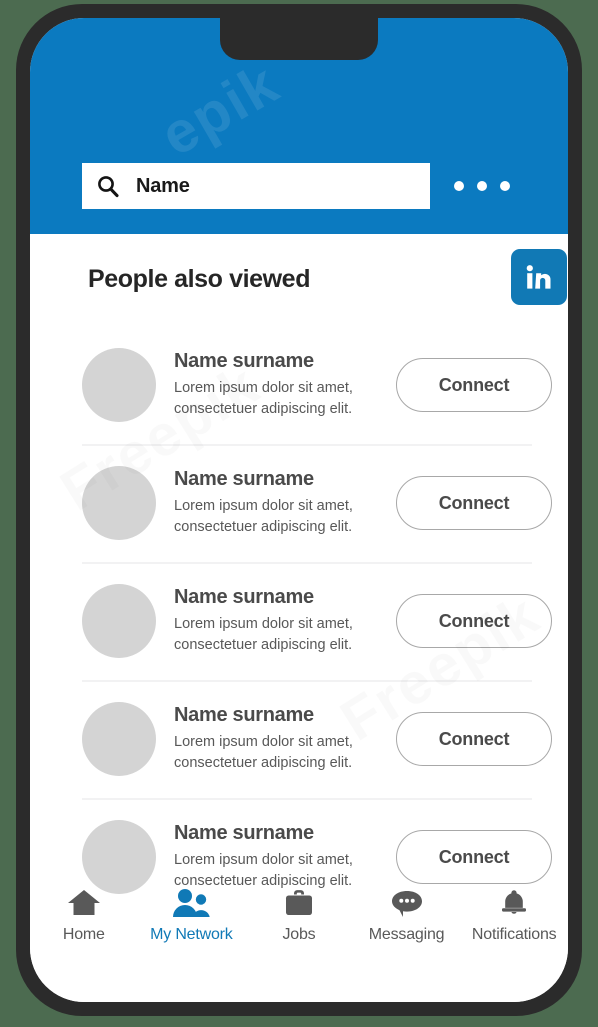 The height and width of the screenshot is (1027, 598). I want to click on home-icon, so click(84, 902).